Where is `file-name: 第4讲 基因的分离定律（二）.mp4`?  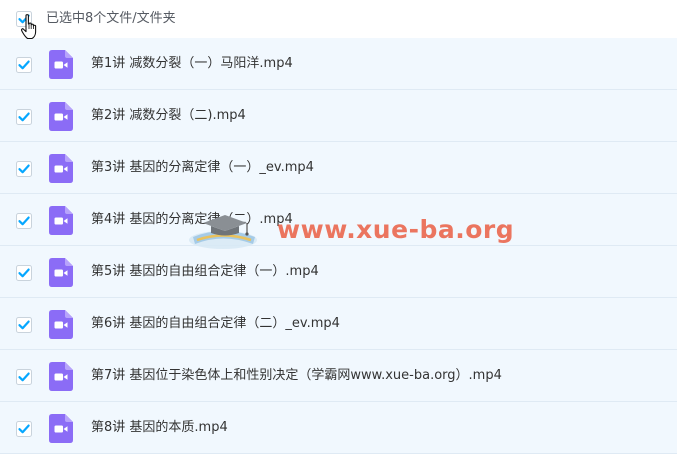 file-name: 第4讲 基因的分离定律（二）.mp4 is located at coordinates (192, 220).